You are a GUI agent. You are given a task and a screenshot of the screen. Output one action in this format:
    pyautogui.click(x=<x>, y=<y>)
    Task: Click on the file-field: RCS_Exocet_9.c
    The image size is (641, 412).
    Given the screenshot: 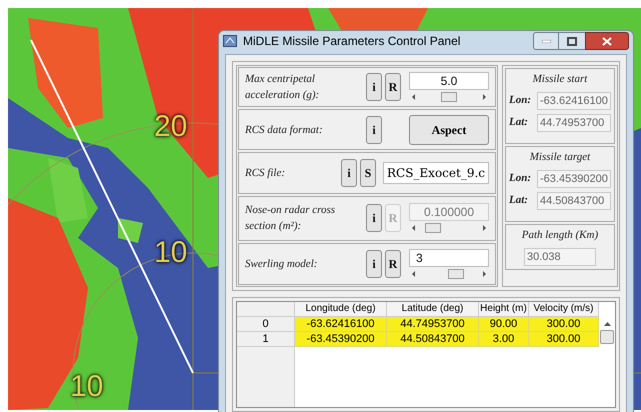 What is the action you would take?
    pyautogui.click(x=435, y=173)
    